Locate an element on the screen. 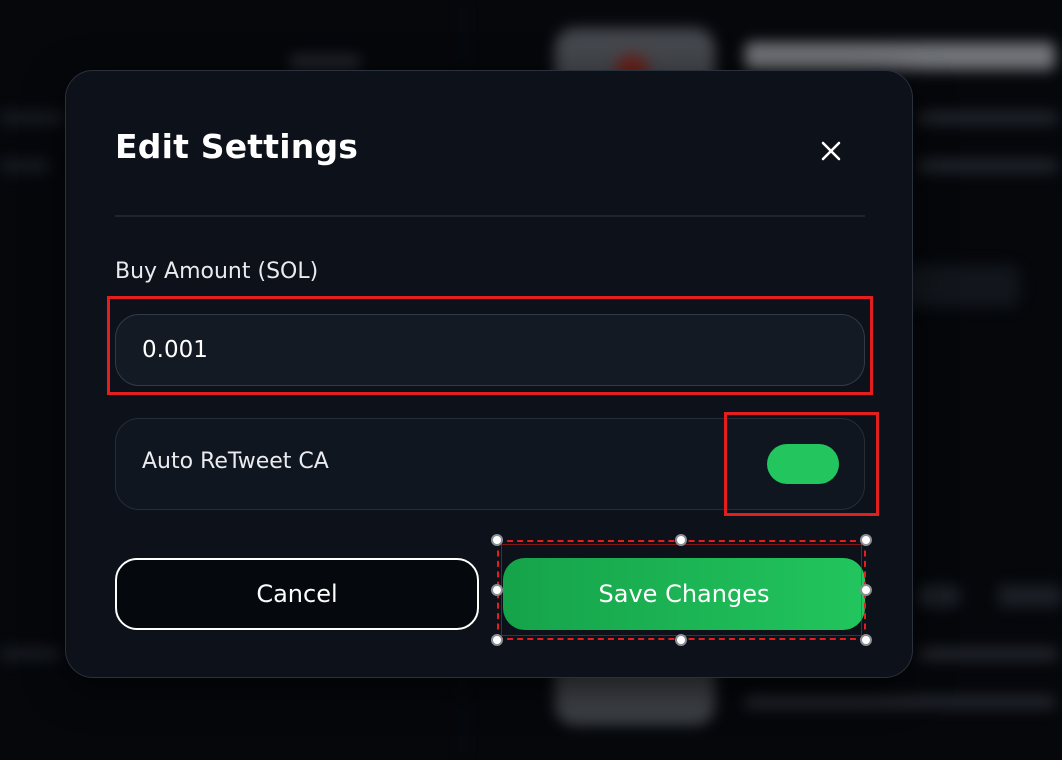 The height and width of the screenshot is (760, 1062). background-profile-name is located at coordinates (900, 56).